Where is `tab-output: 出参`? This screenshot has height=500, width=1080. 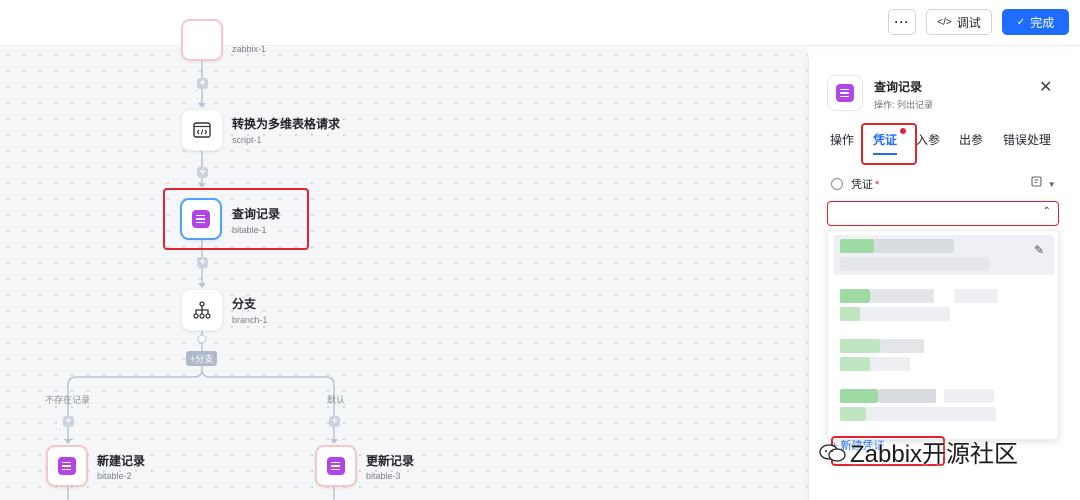
tab-output: 出参 is located at coordinates (971, 139).